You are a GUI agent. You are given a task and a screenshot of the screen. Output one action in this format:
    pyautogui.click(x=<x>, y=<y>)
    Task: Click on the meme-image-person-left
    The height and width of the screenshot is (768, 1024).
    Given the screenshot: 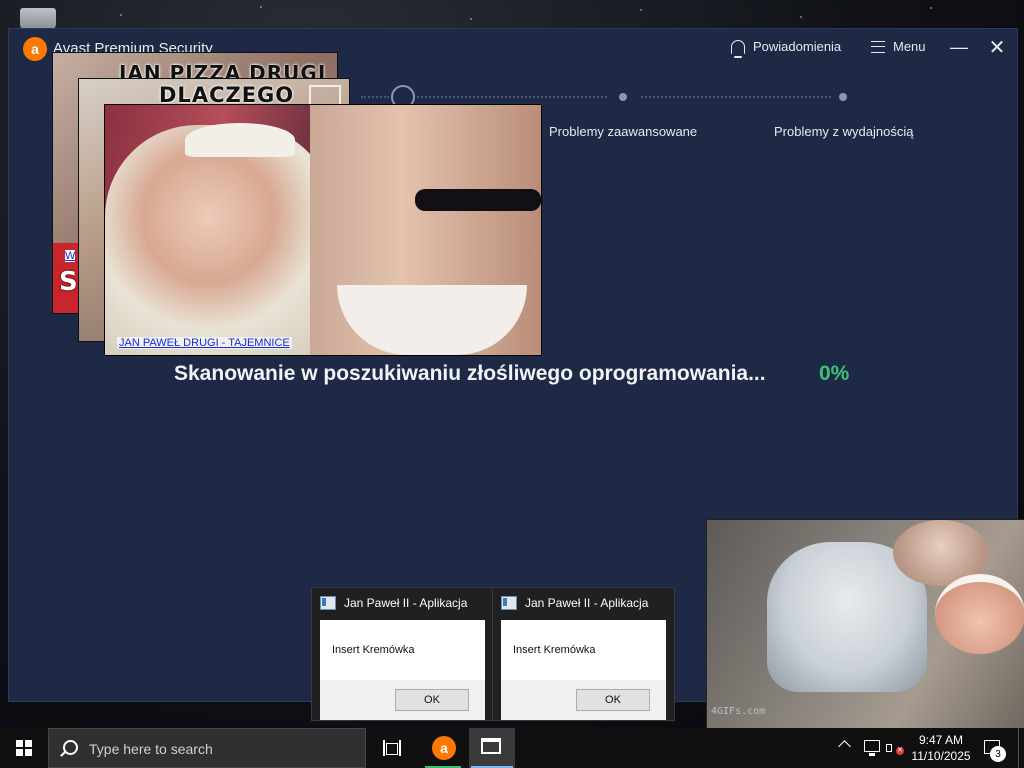 What is the action you would take?
    pyautogui.click(x=220, y=240)
    